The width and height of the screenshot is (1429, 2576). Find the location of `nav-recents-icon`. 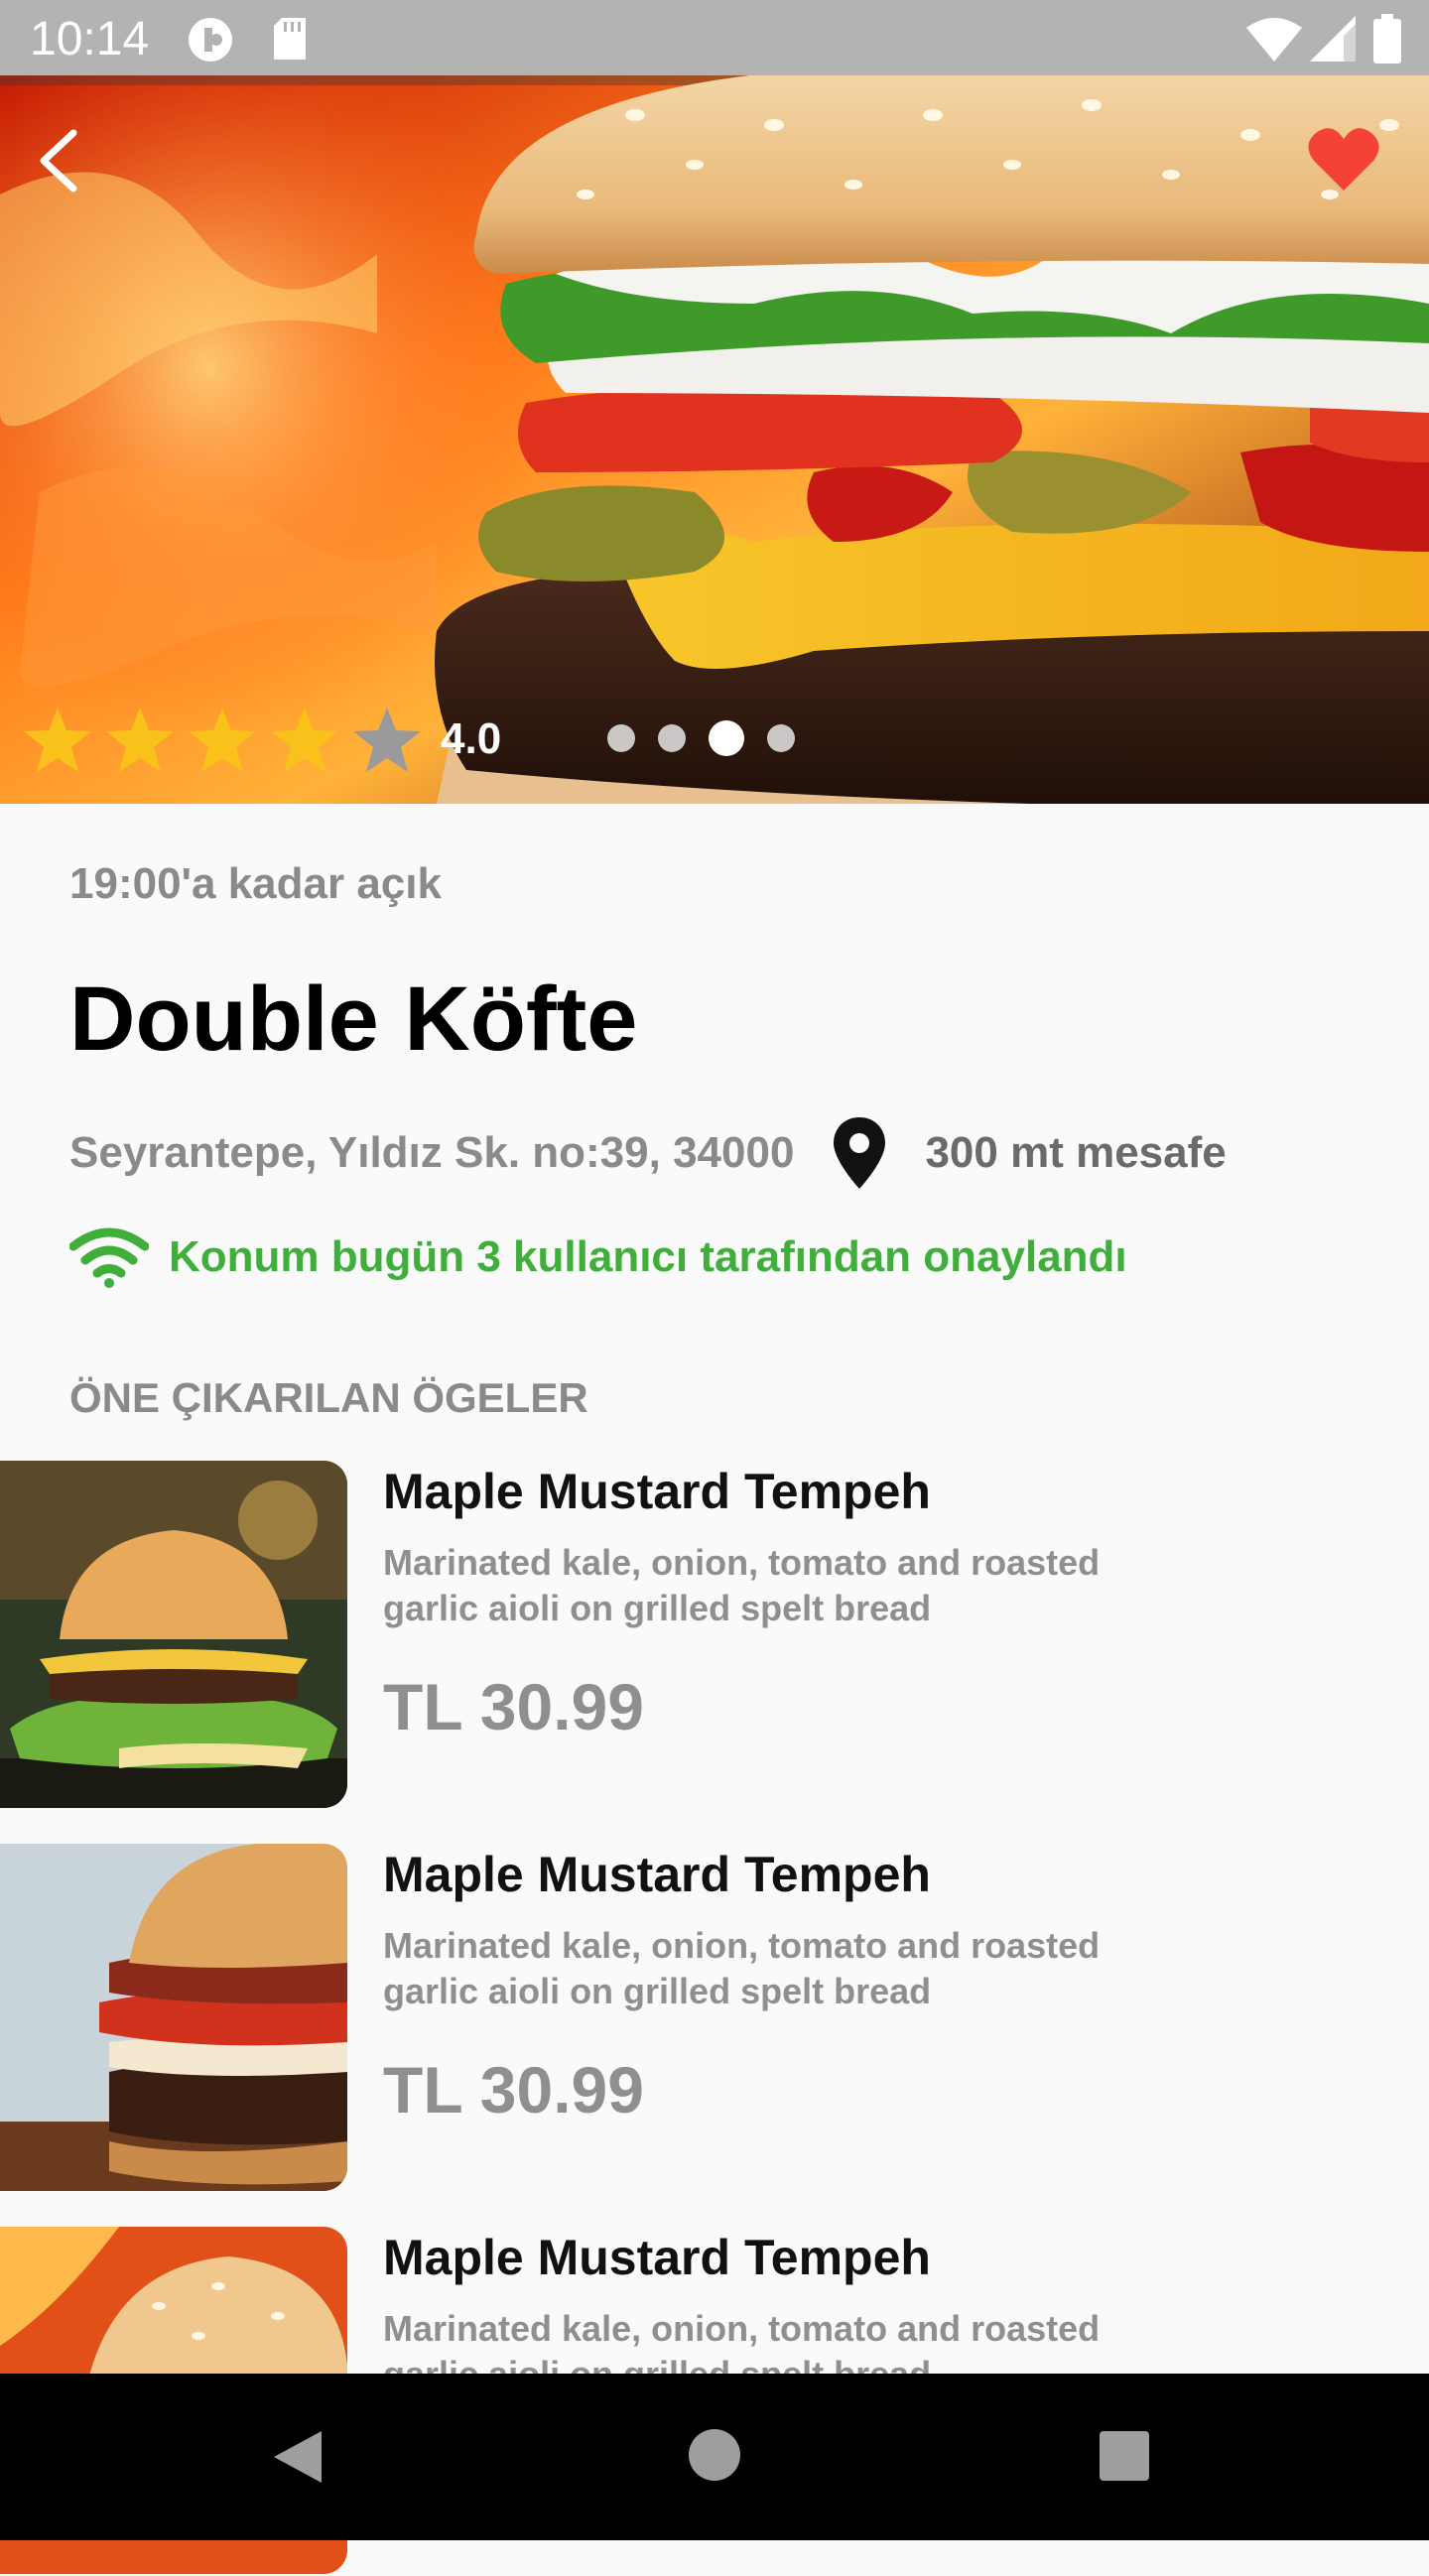

nav-recents-icon is located at coordinates (1124, 2456).